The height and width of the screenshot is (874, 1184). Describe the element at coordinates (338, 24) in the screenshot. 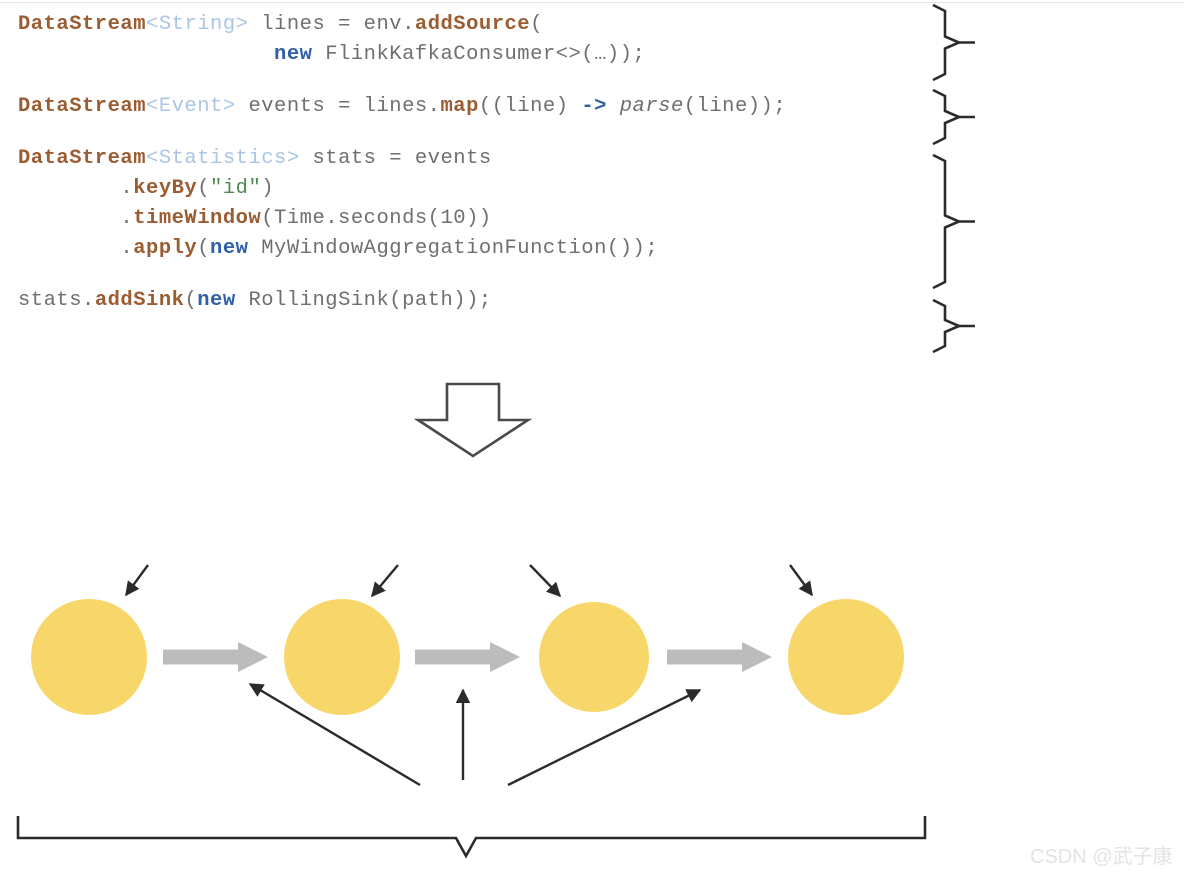

I see `code-token: lines = env.` at that location.